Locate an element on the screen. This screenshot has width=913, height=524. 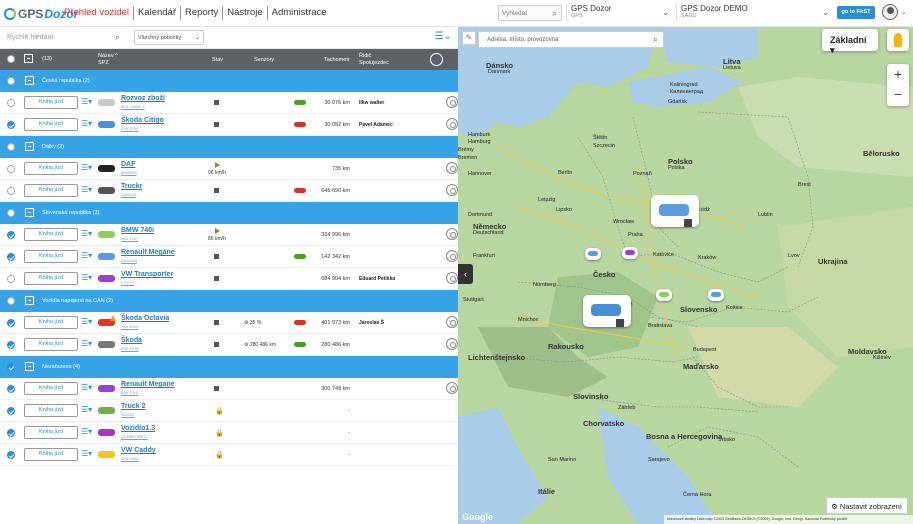
chevron-down-icon: ⌄ is located at coordinates (904, 12).